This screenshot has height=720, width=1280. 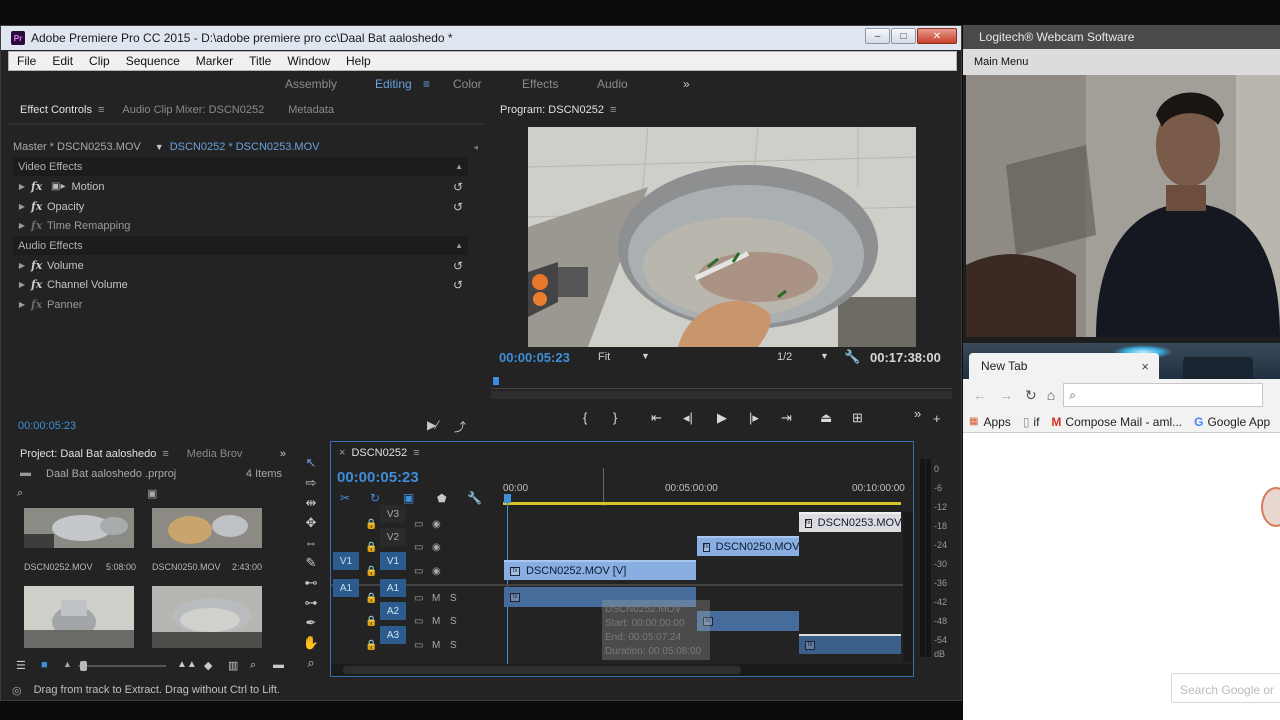 I want to click on lift-icon: ⏏, so click(x=826, y=418).